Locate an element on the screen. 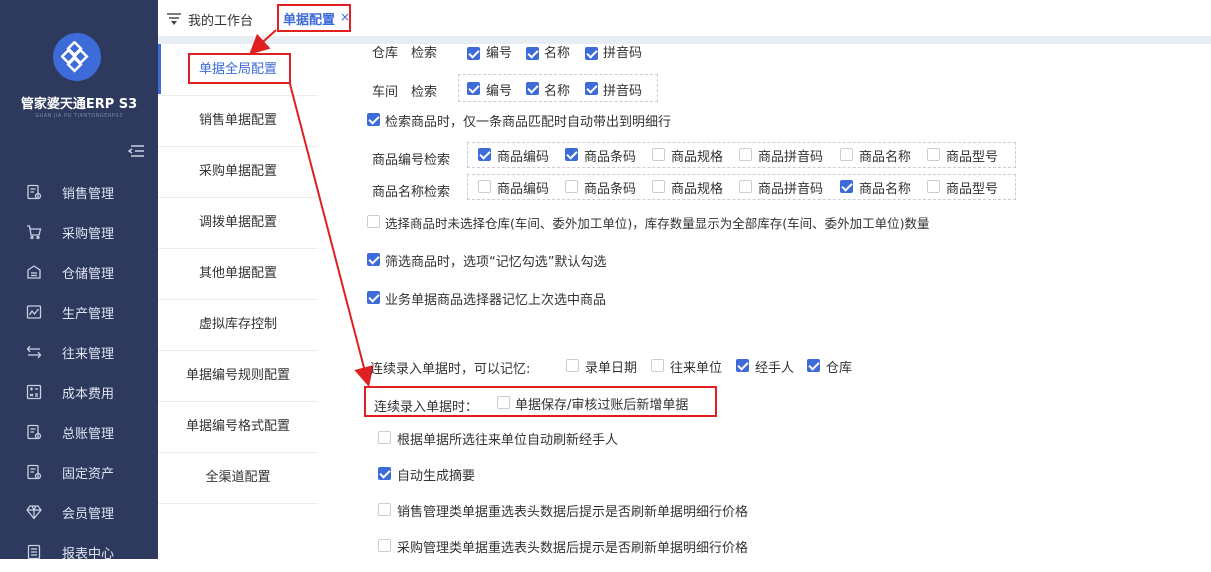 This screenshot has height=572, width=1211. checkbox-all-stock is located at coordinates (373, 221).